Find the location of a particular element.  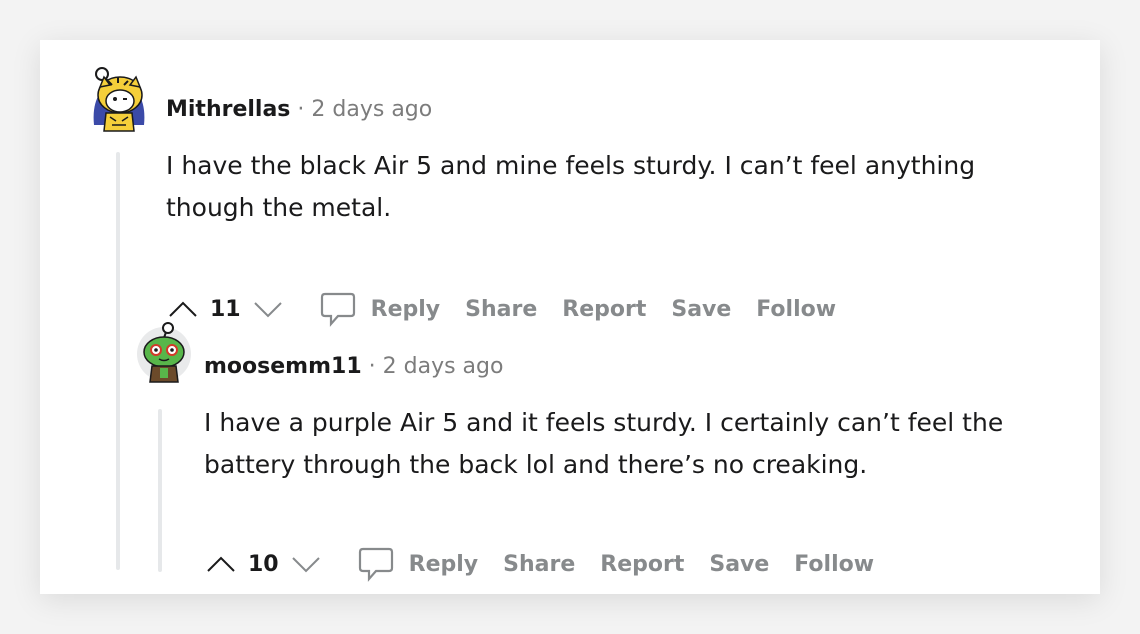

comment-meta: moosemm11 · 2 days ago is located at coordinates (353, 366).